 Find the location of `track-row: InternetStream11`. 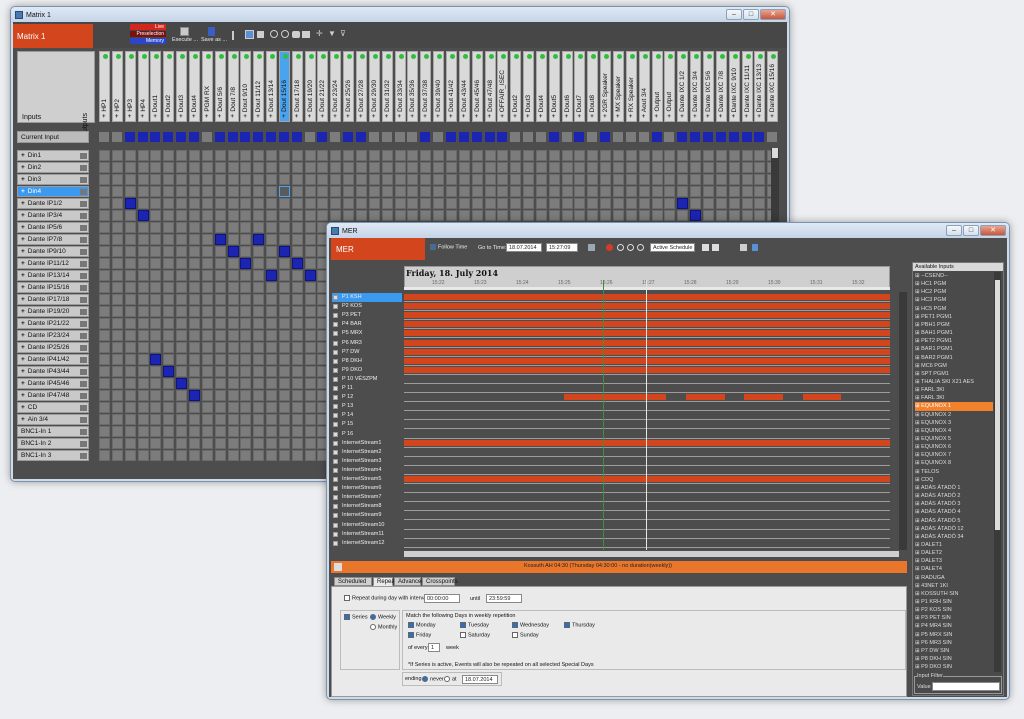

track-row: InternetStream11 is located at coordinates (367, 534).